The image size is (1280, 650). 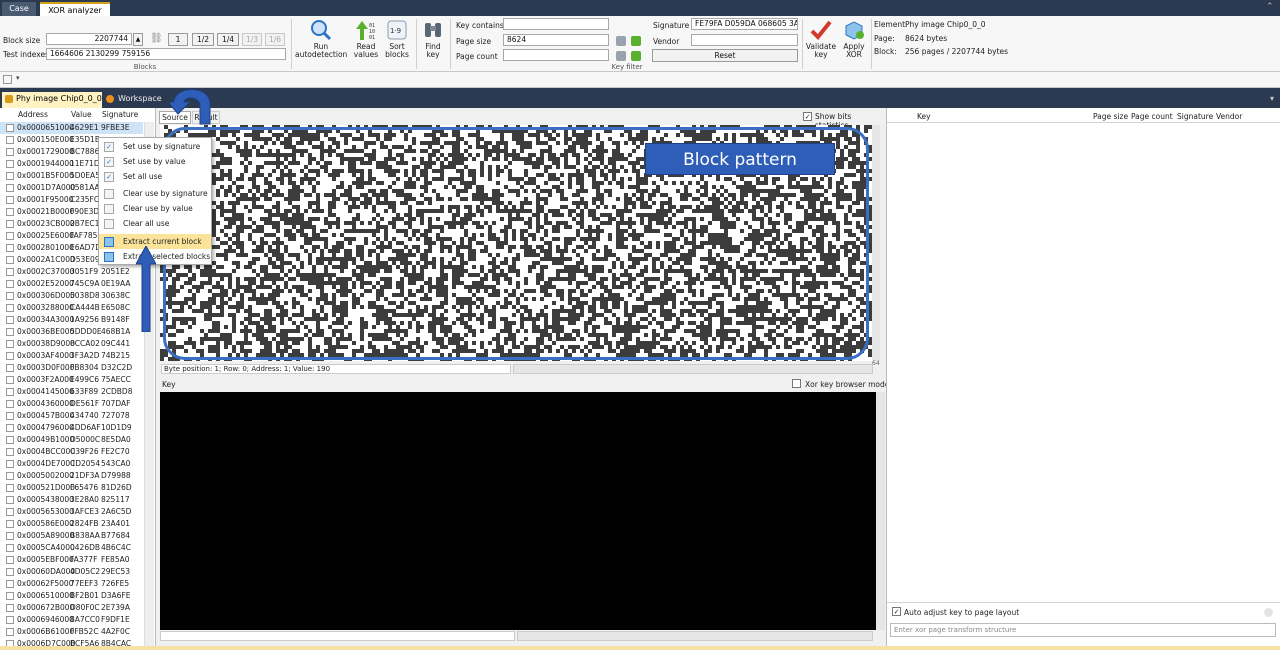 What do you see at coordinates (744, 40) in the screenshot?
I see `vendor-input` at bounding box center [744, 40].